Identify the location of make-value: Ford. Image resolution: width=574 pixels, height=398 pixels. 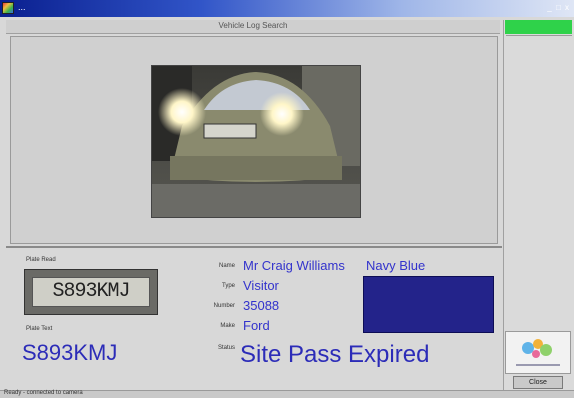
(256, 325).